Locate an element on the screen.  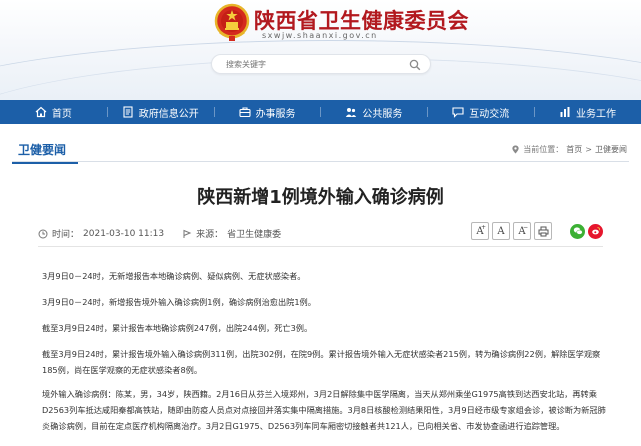
font-increase-button: A + is located at coordinates (480, 231).